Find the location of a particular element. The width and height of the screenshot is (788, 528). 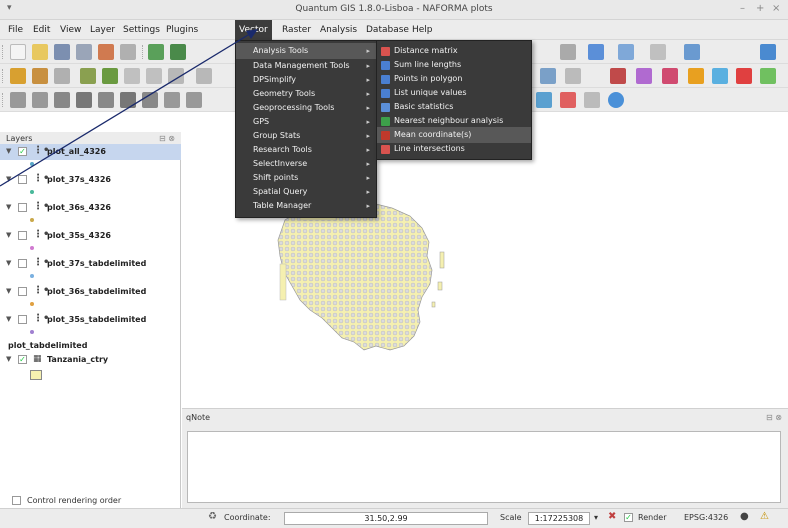

toolbar-icon-m is located at coordinates (720, 76).